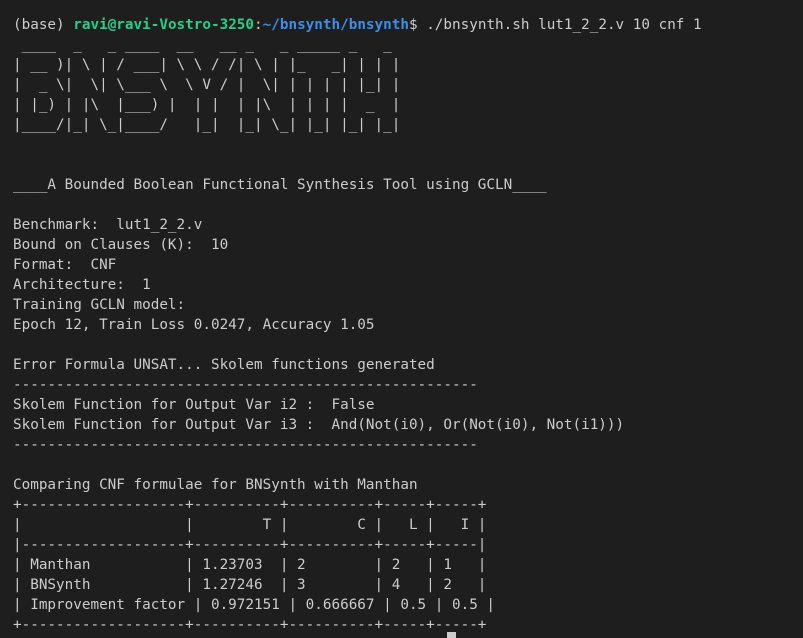 This screenshot has width=803, height=638. What do you see at coordinates (121, 245) in the screenshot?
I see `info-bound: Bound on Clauses (K): 10` at bounding box center [121, 245].